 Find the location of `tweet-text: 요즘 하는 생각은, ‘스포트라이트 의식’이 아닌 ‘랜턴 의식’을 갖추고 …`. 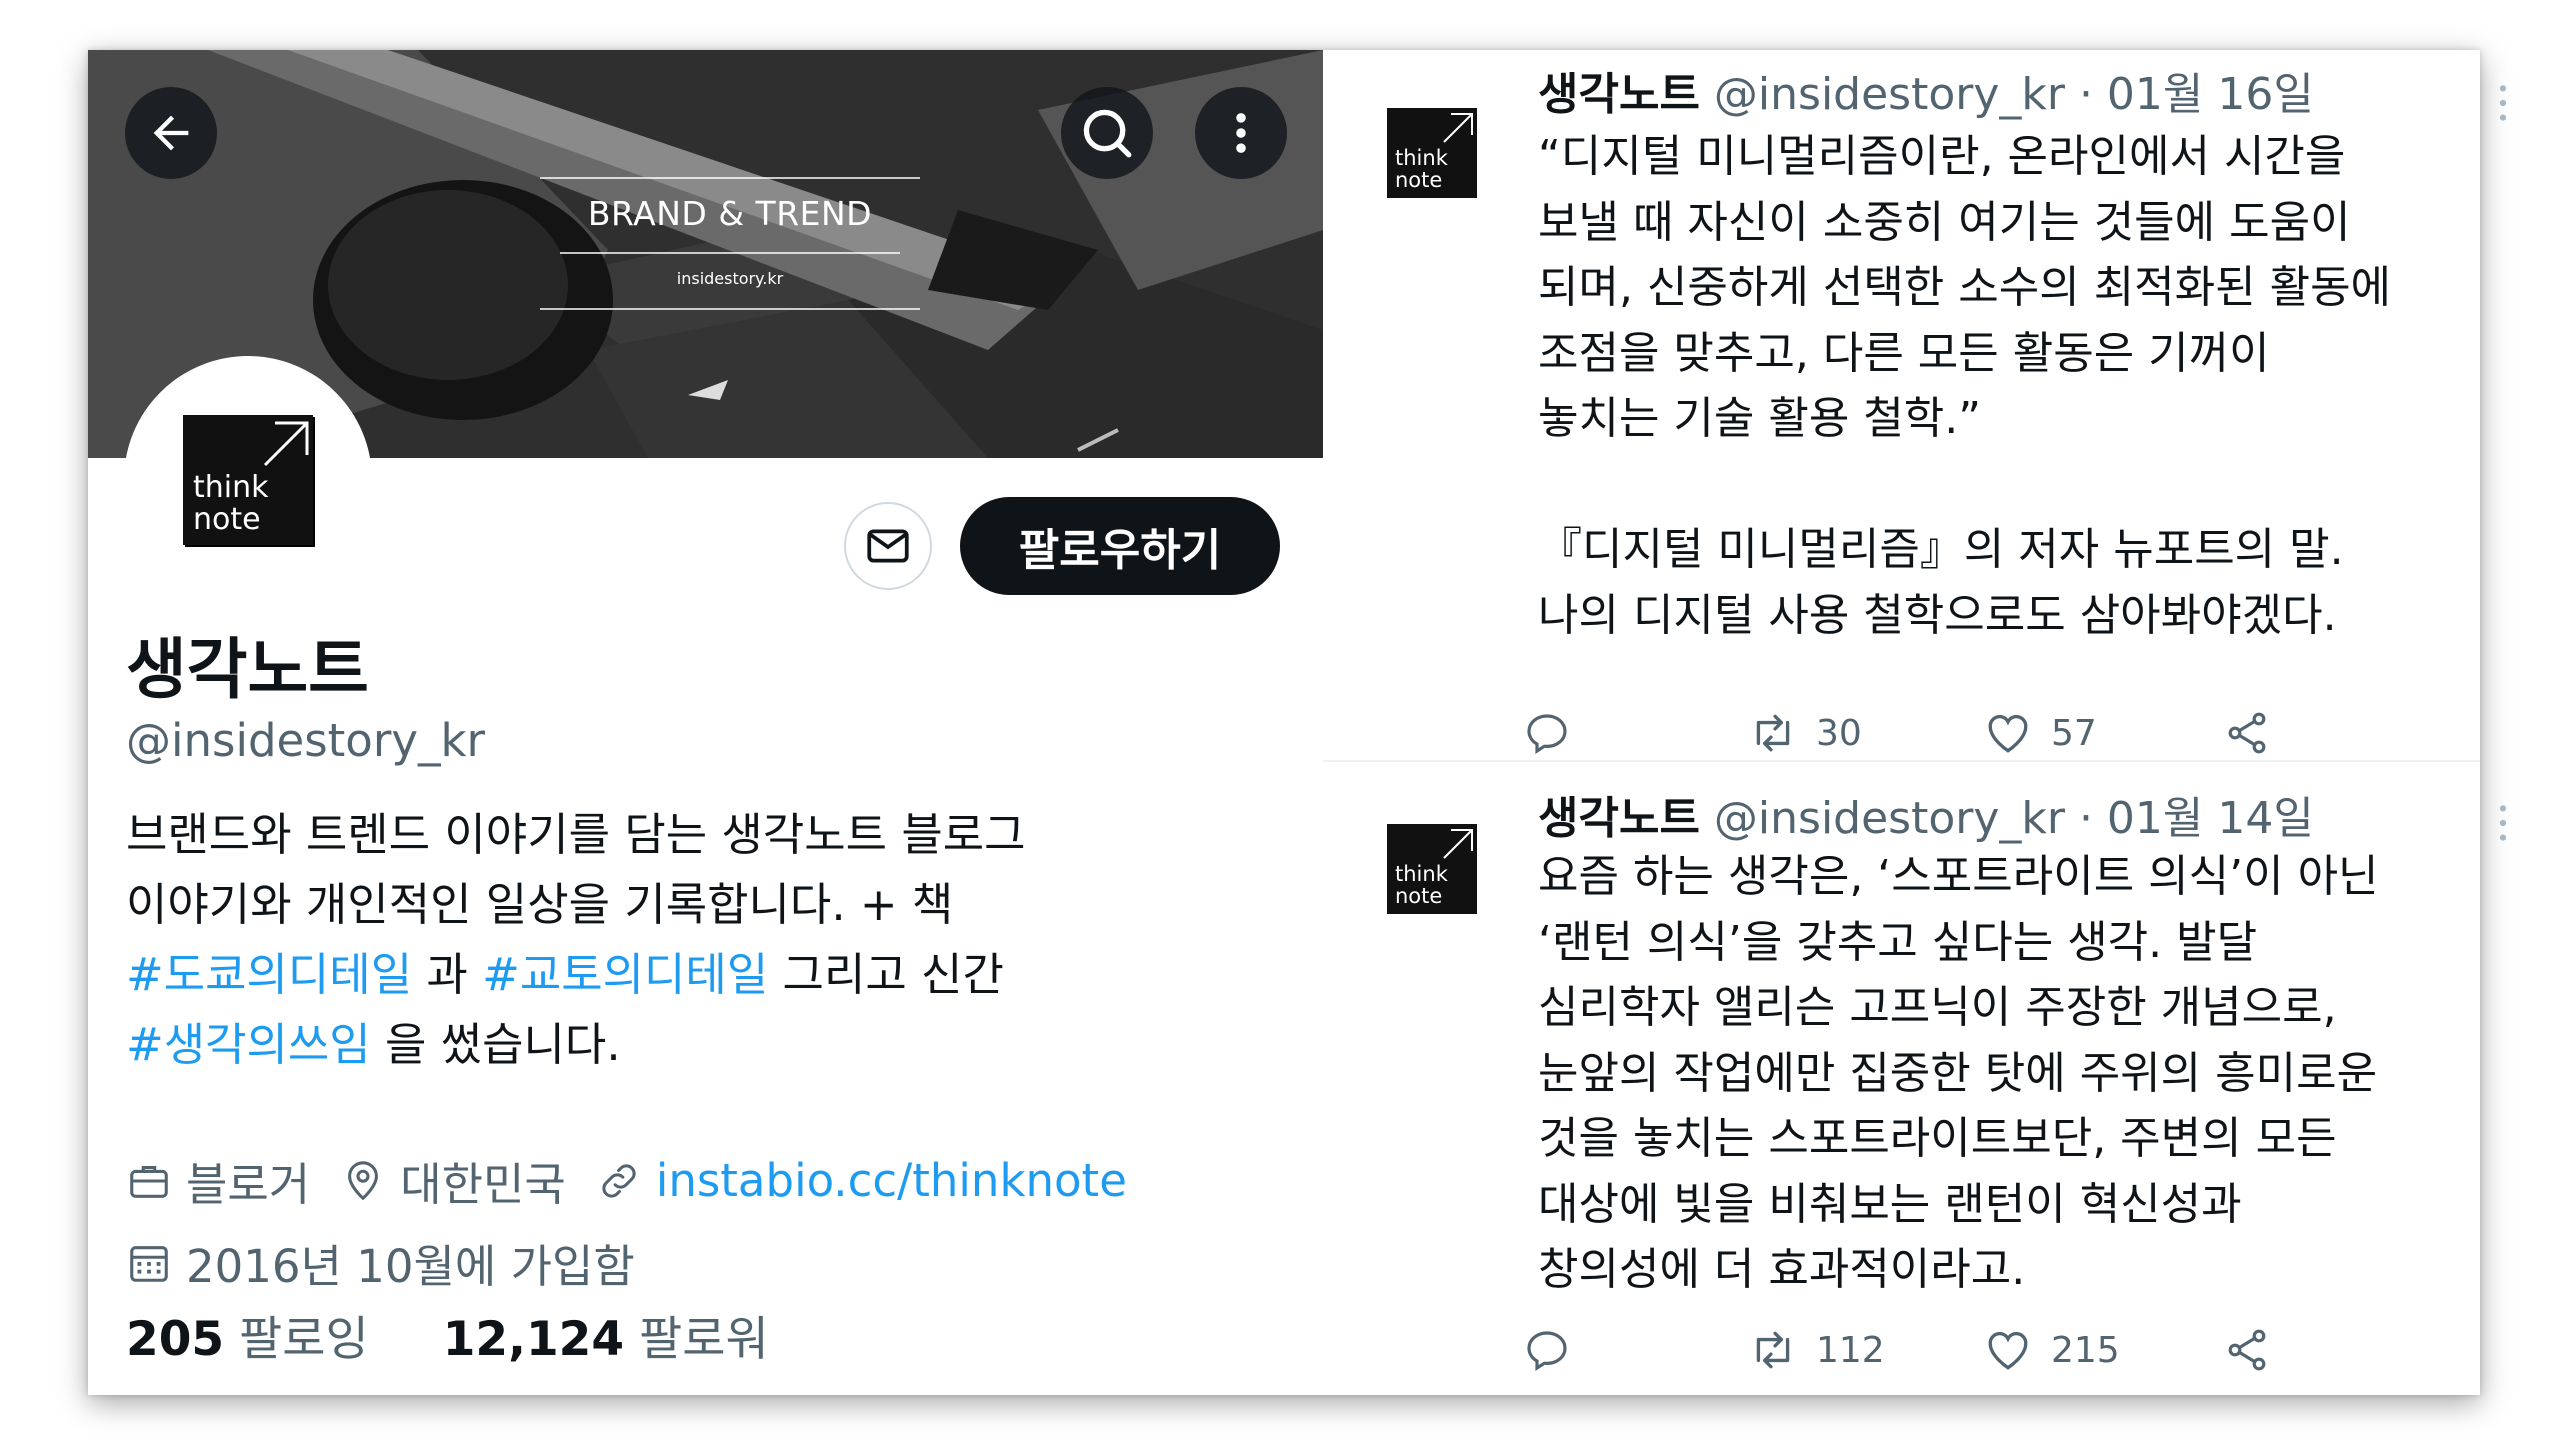

tweet-text: 요즘 하는 생각은, ‘스포트라이트 의식’이 아닌 ‘랜턴 의식’을 갖추고 … is located at coordinates (1958, 1073).